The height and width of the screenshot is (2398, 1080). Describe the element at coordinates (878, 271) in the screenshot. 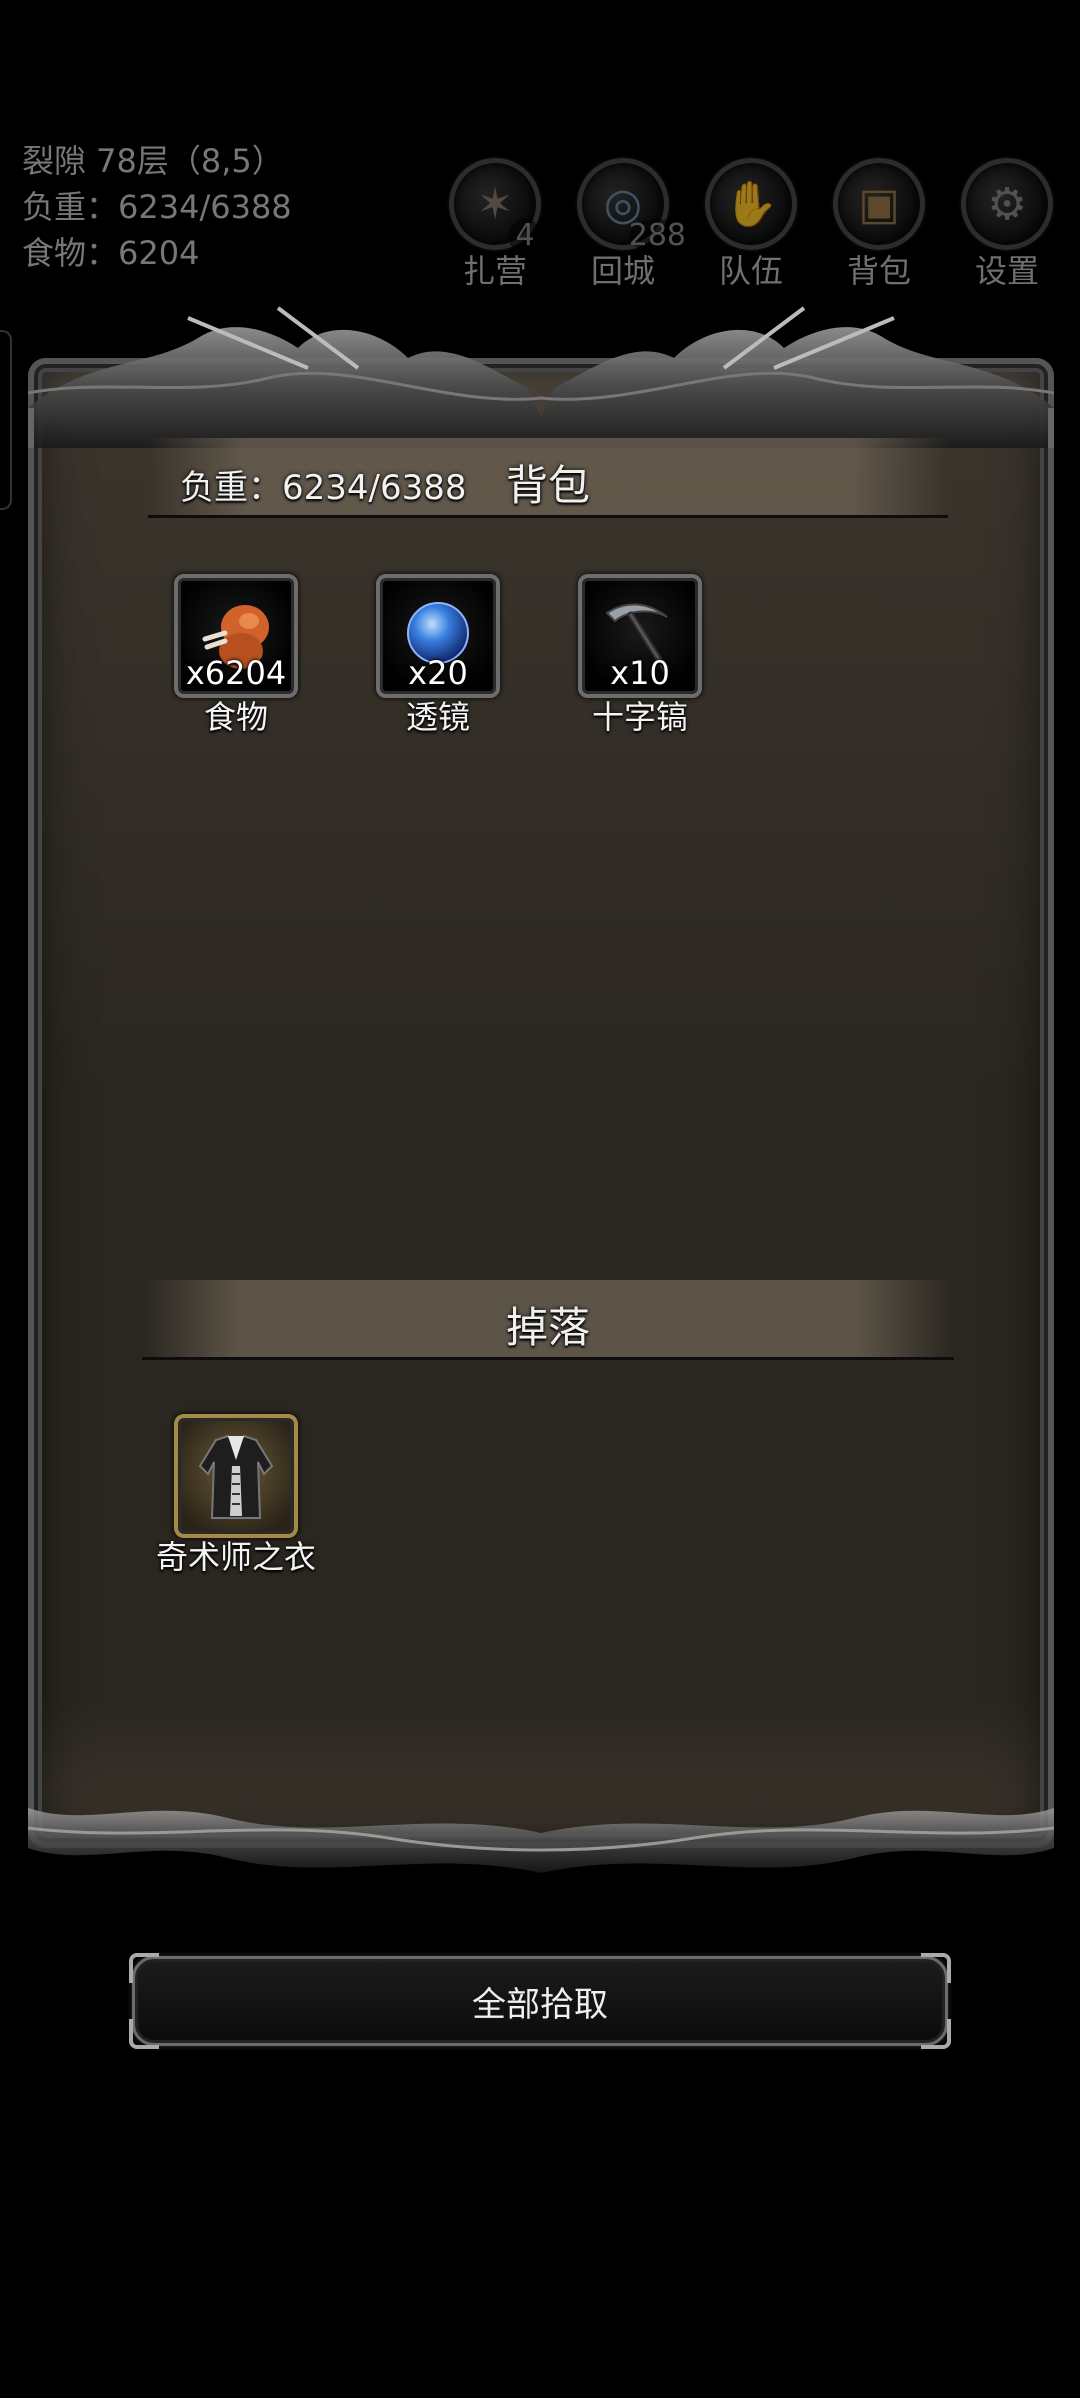

I see `menu-bag-label: 背包` at that location.